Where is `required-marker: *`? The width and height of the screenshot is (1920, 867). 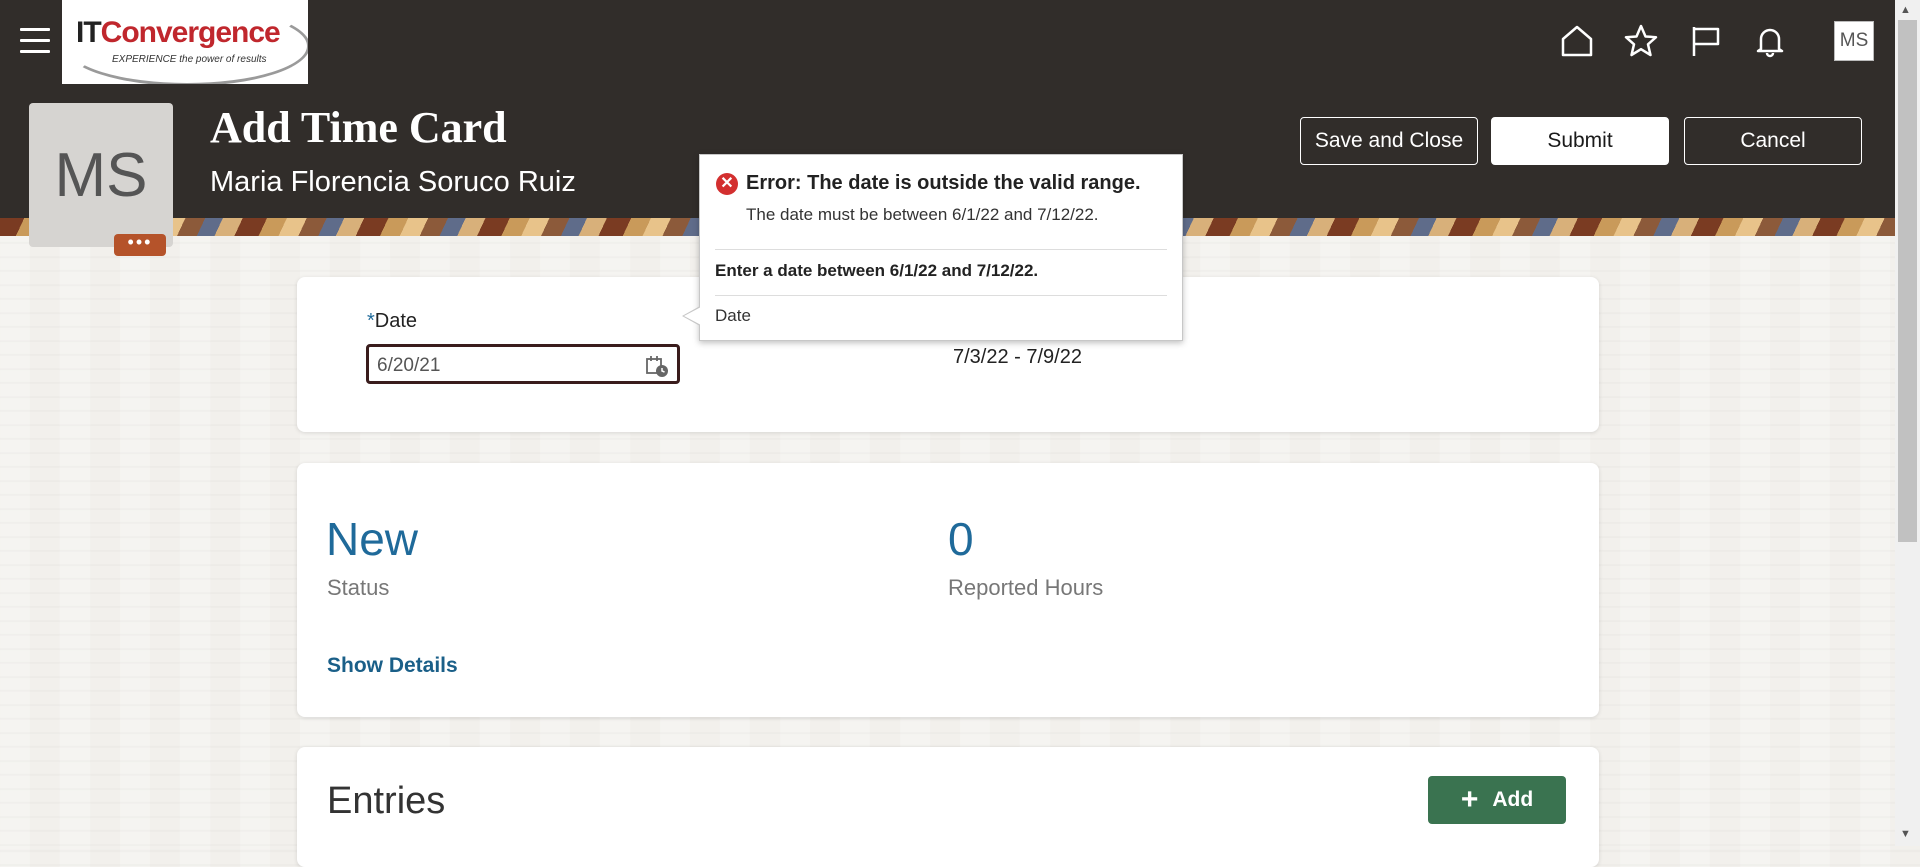
required-marker: * is located at coordinates (371, 321).